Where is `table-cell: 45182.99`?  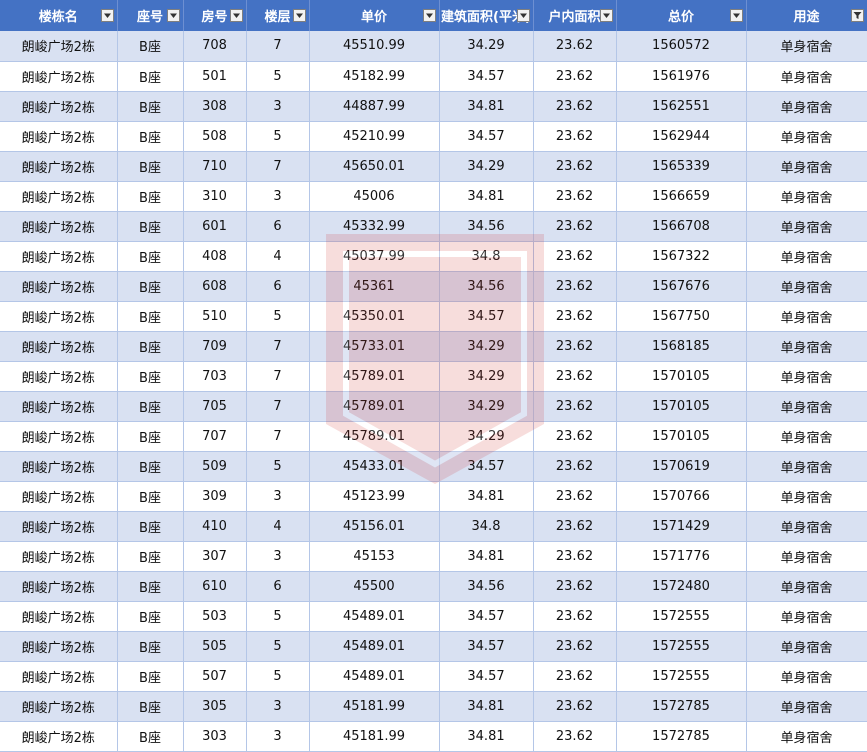 table-cell: 45182.99 is located at coordinates (374, 76).